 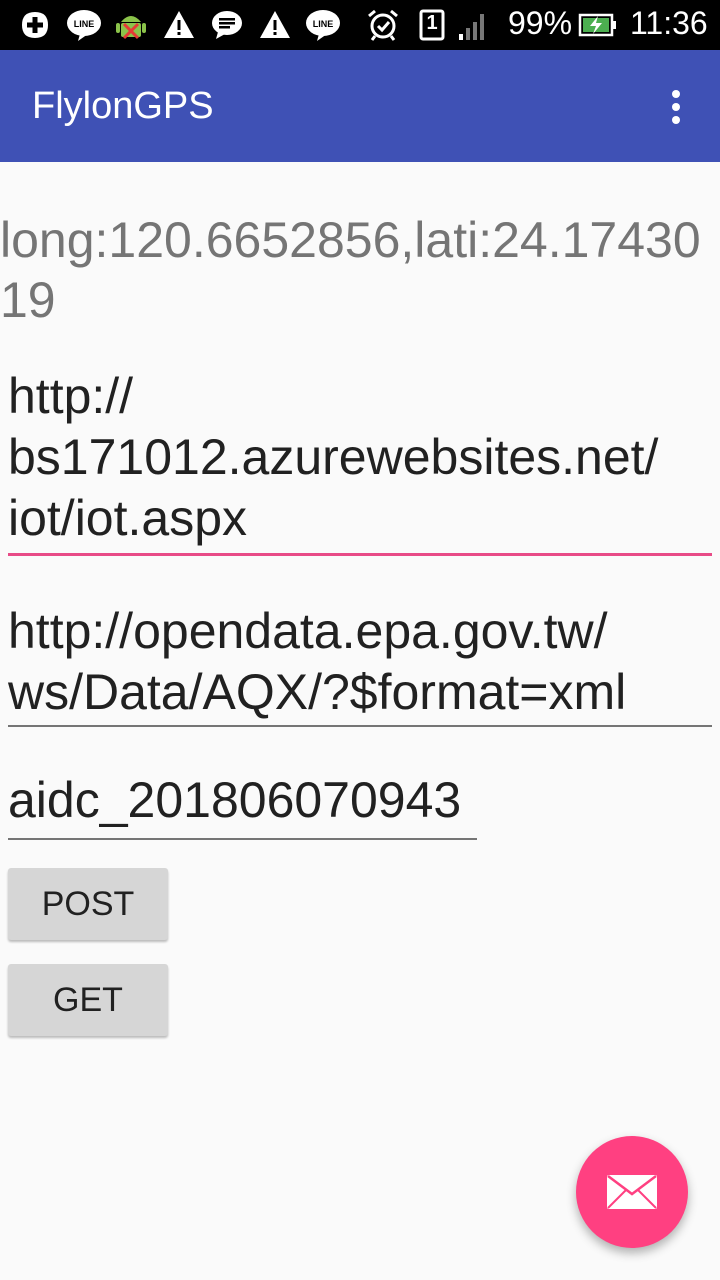 What do you see at coordinates (88, 1000) in the screenshot?
I see `get-button: GET` at bounding box center [88, 1000].